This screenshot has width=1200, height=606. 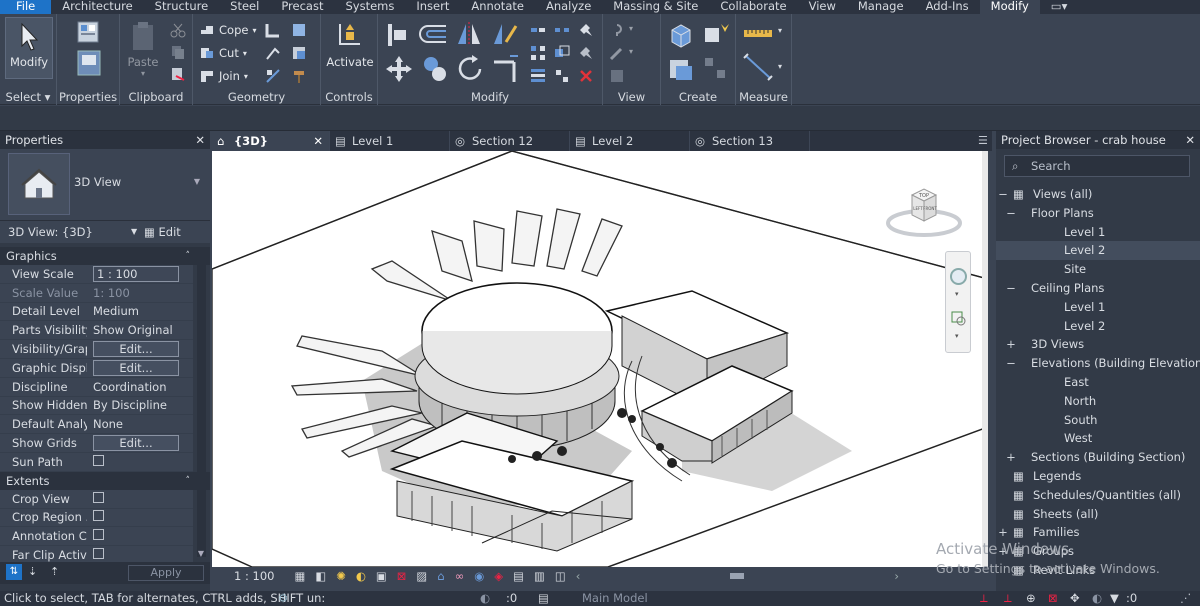 I want to click on contextual-extra-icon: ▭▾, so click(x=1059, y=7).